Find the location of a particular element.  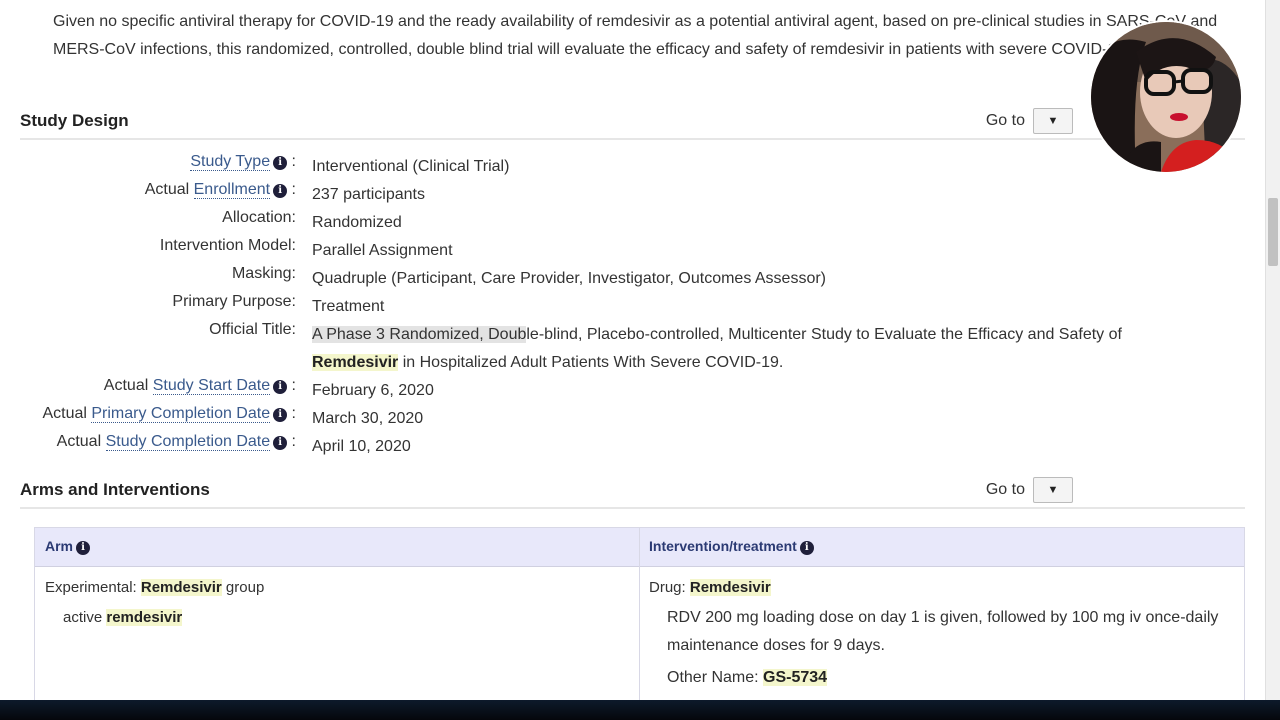

intervention-column-header: Intervention/treatment i is located at coordinates (731, 546).